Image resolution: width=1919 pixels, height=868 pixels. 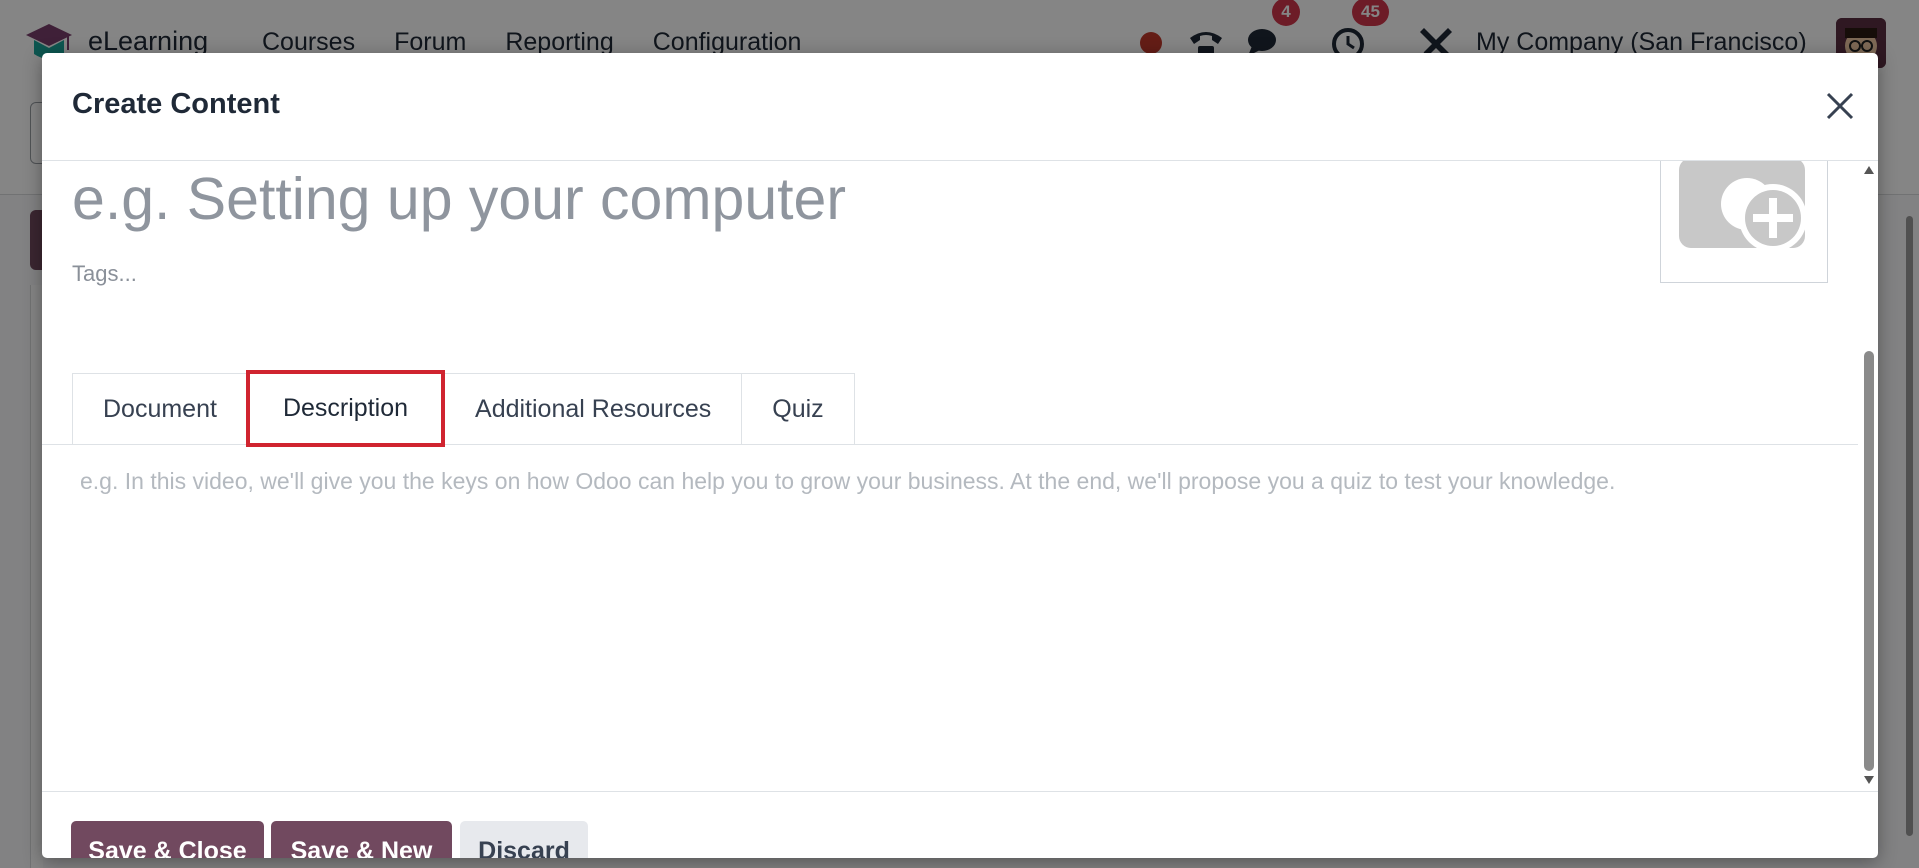 I want to click on tab-description: Description, so click(x=345, y=408).